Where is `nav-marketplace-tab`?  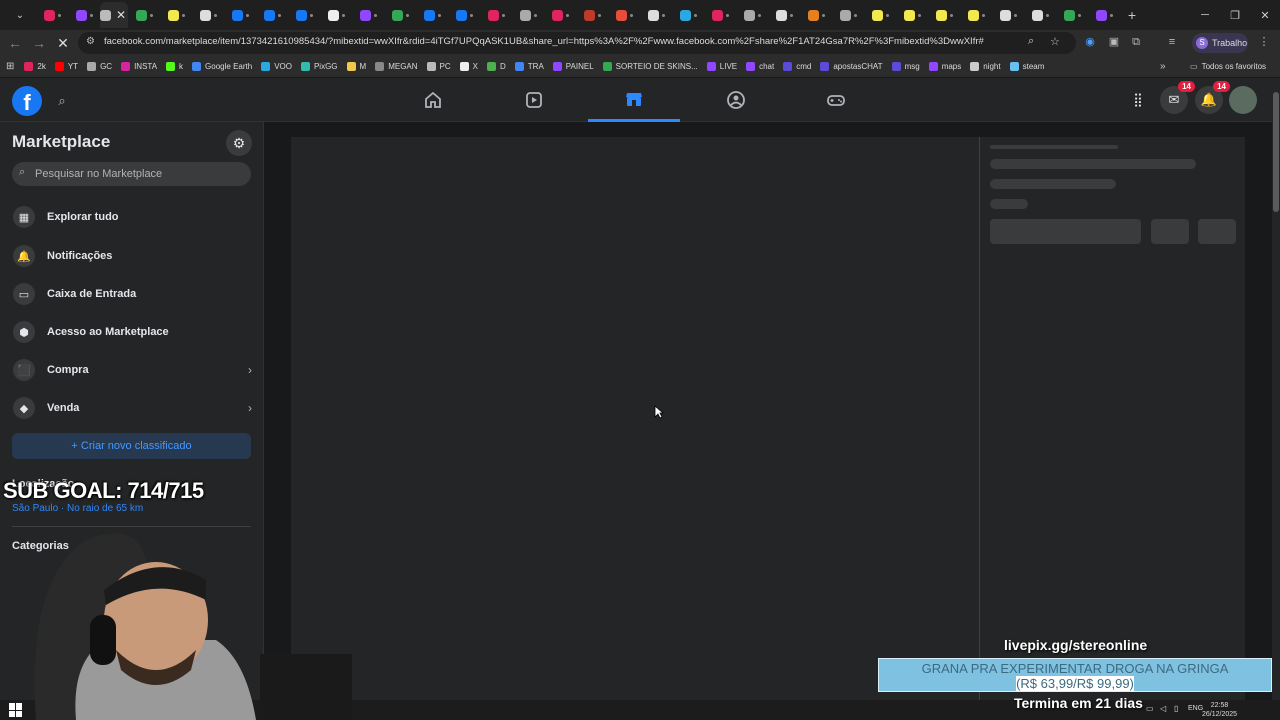
nav-marketplace-tab is located at coordinates (634, 100).